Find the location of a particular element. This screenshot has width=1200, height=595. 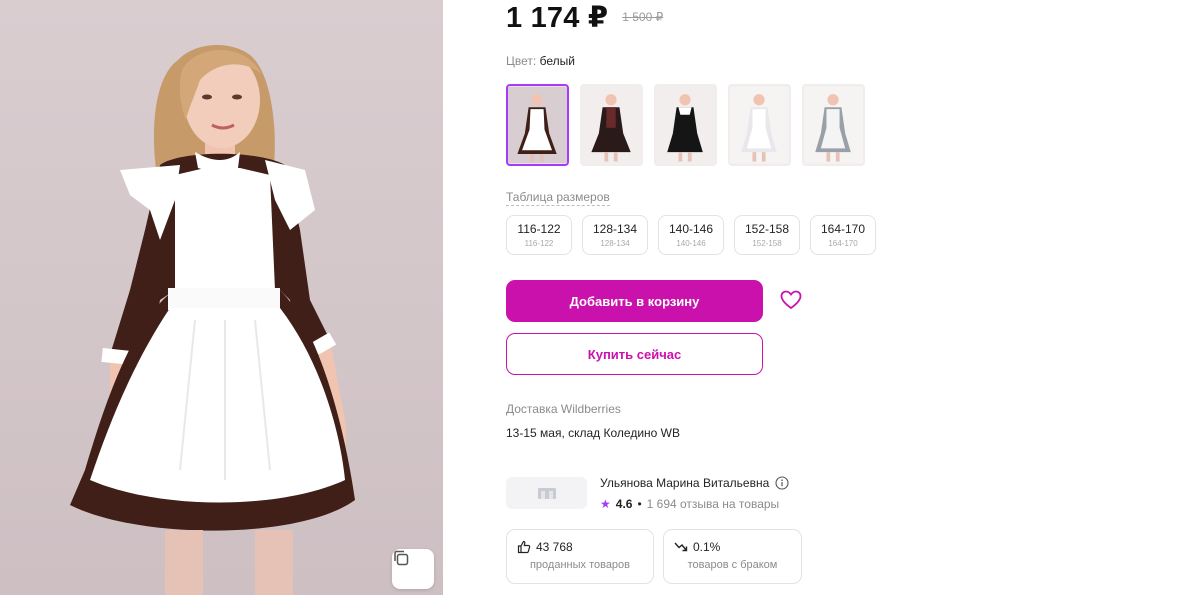

size-option: 164-170 164-170 is located at coordinates (843, 235).